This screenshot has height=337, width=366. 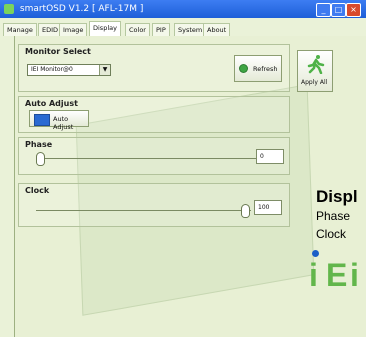 I want to click on overlay-display-heading: Displ, so click(x=337, y=196).